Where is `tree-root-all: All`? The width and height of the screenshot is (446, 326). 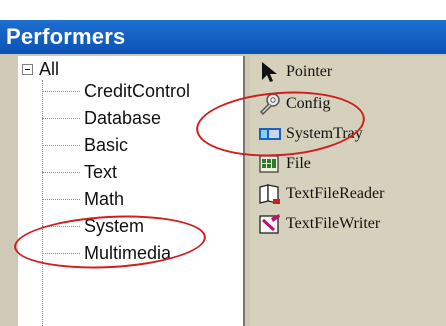 tree-root-all: All is located at coordinates (40, 69).